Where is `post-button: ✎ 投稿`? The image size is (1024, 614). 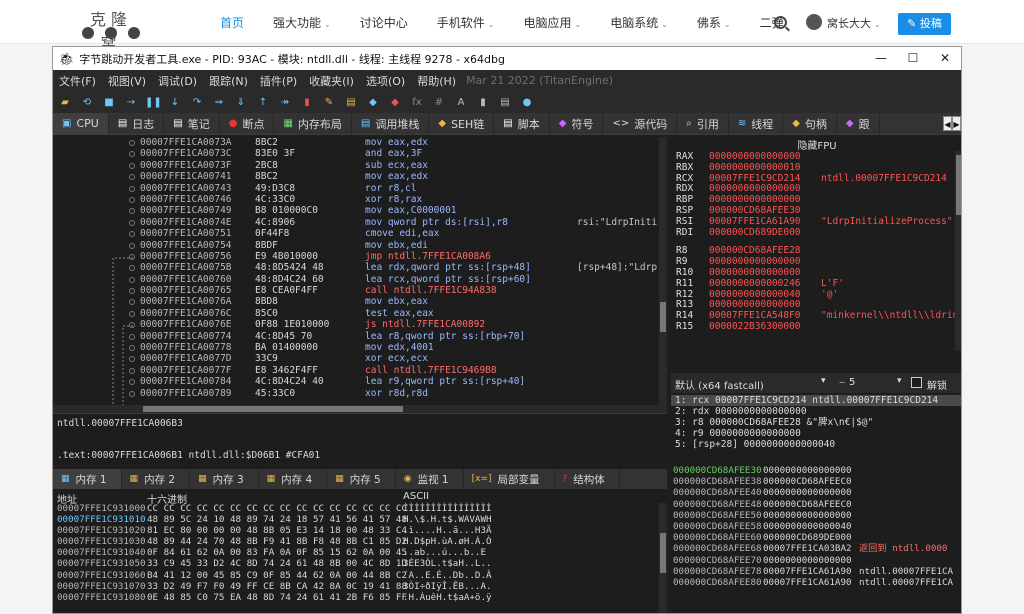
post-button: ✎ 投稿 is located at coordinates (924, 24).